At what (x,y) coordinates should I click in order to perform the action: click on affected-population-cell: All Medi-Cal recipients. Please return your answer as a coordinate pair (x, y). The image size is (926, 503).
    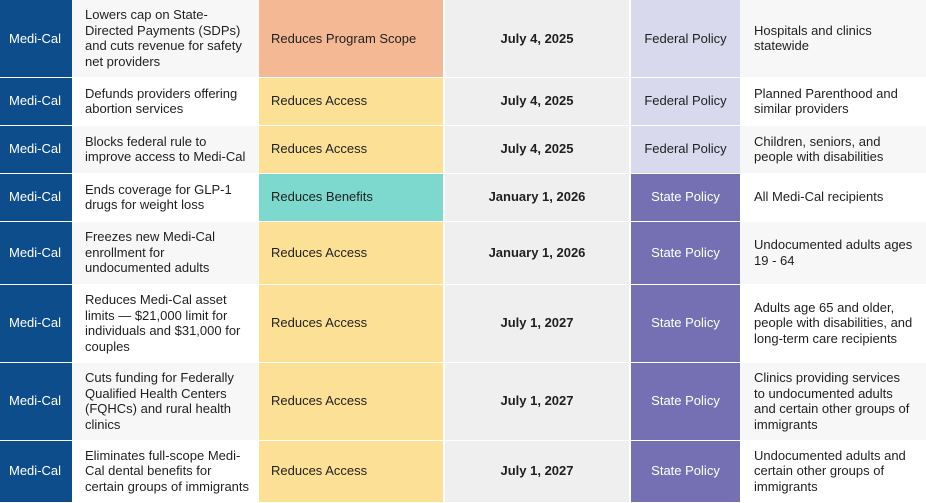
    Looking at the image, I should click on (833, 197).